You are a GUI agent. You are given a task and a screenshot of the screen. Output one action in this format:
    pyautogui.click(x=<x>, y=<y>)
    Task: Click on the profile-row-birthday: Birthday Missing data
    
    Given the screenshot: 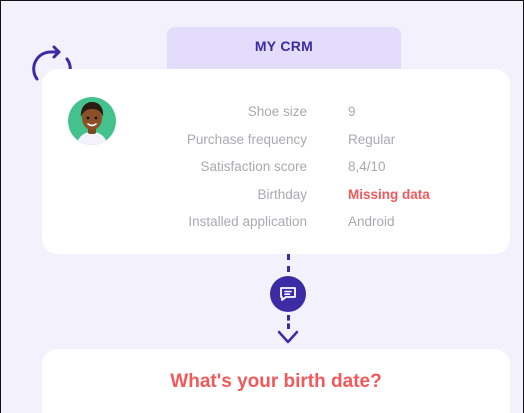 What is the action you would take?
    pyautogui.click(x=315, y=195)
    